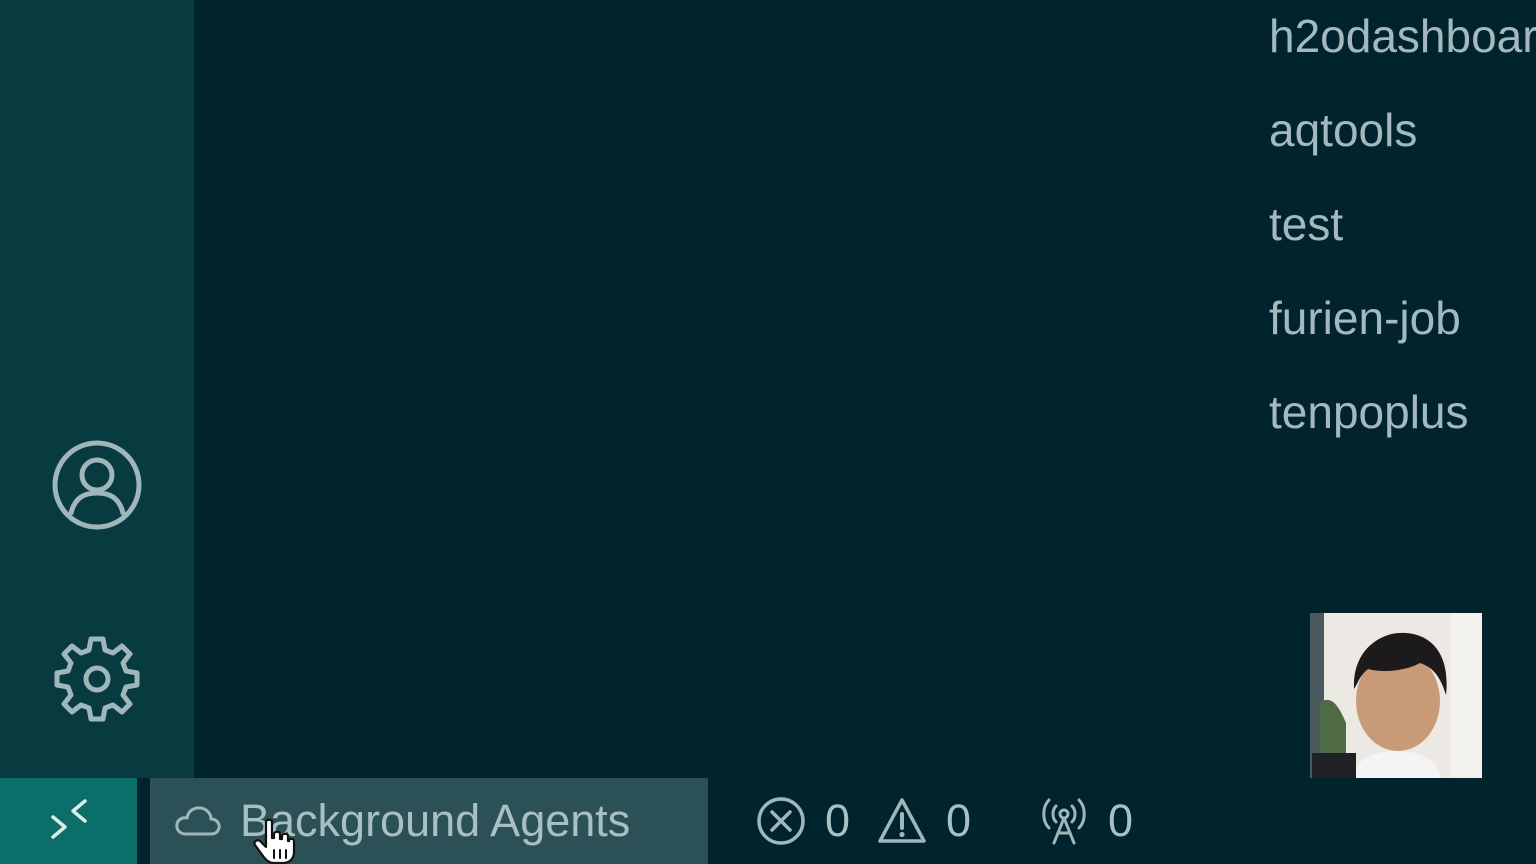 The image size is (1536, 864). I want to click on background-agents-button: Background Agents, so click(429, 821).